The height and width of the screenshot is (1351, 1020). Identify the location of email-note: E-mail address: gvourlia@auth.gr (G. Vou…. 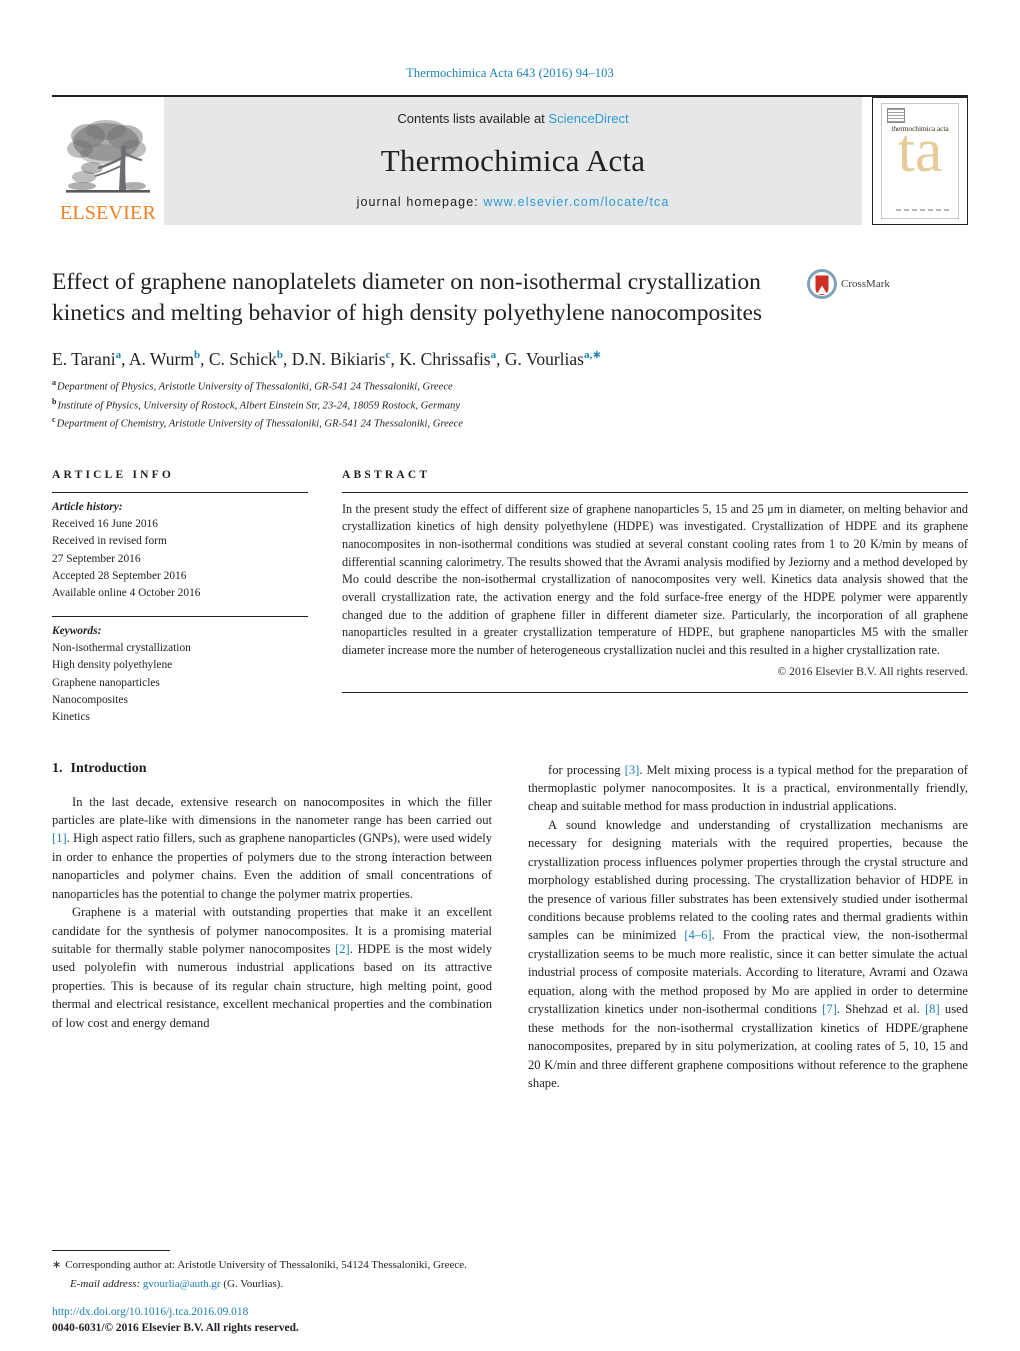
(272, 1285).